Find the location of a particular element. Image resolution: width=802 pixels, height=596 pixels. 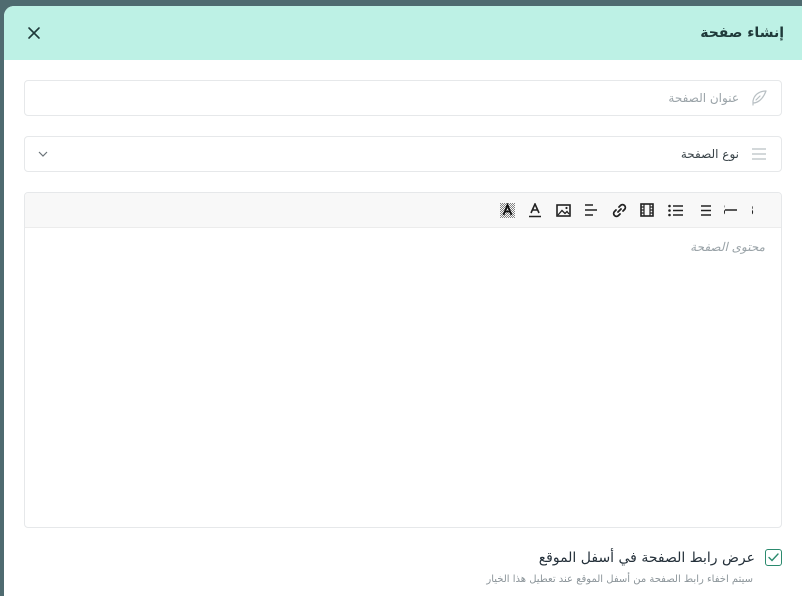

page-type-value: نوع الصفحة is located at coordinates (709, 154).